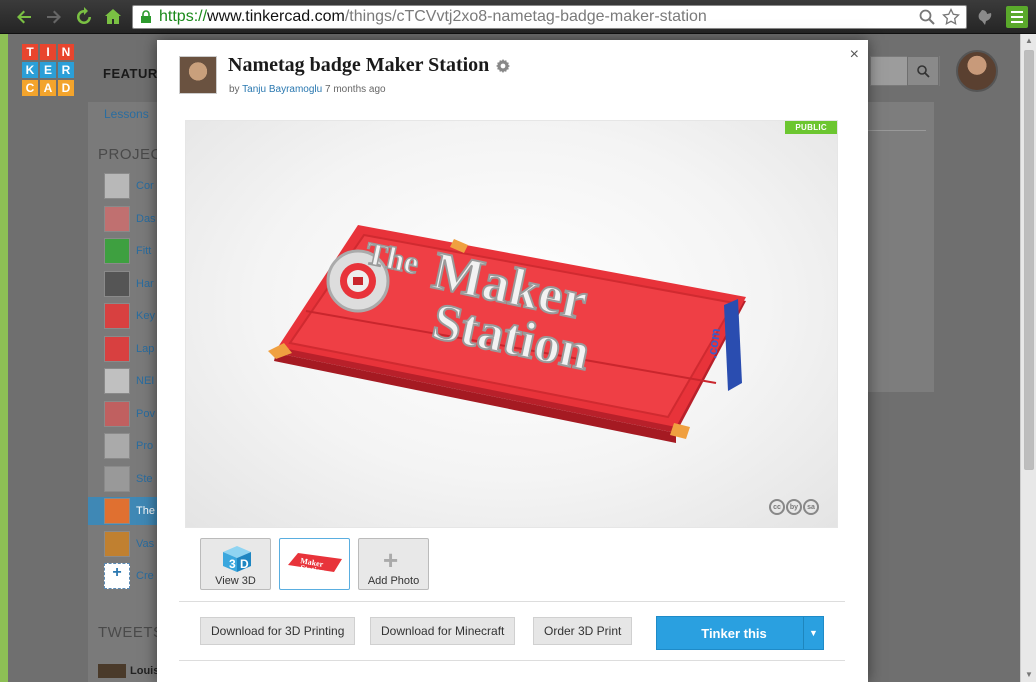  I want to click on sidebar-project-label: Fitt, so click(144, 251).